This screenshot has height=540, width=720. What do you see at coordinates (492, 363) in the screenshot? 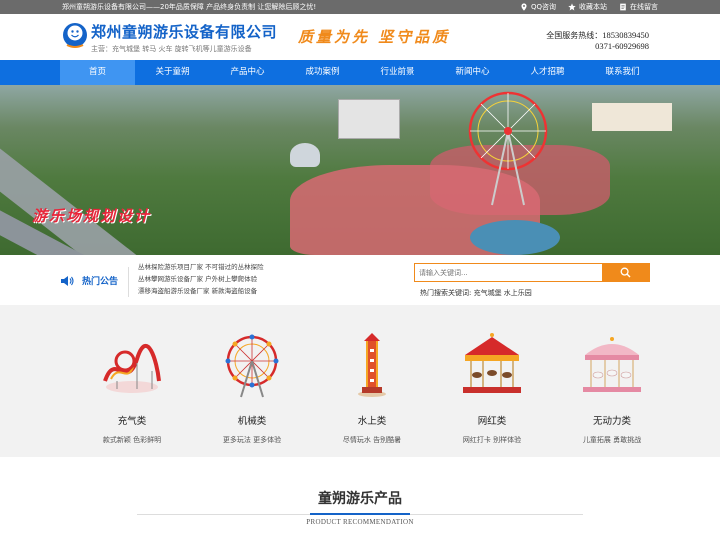
I see `carousel-icon` at bounding box center [492, 363].